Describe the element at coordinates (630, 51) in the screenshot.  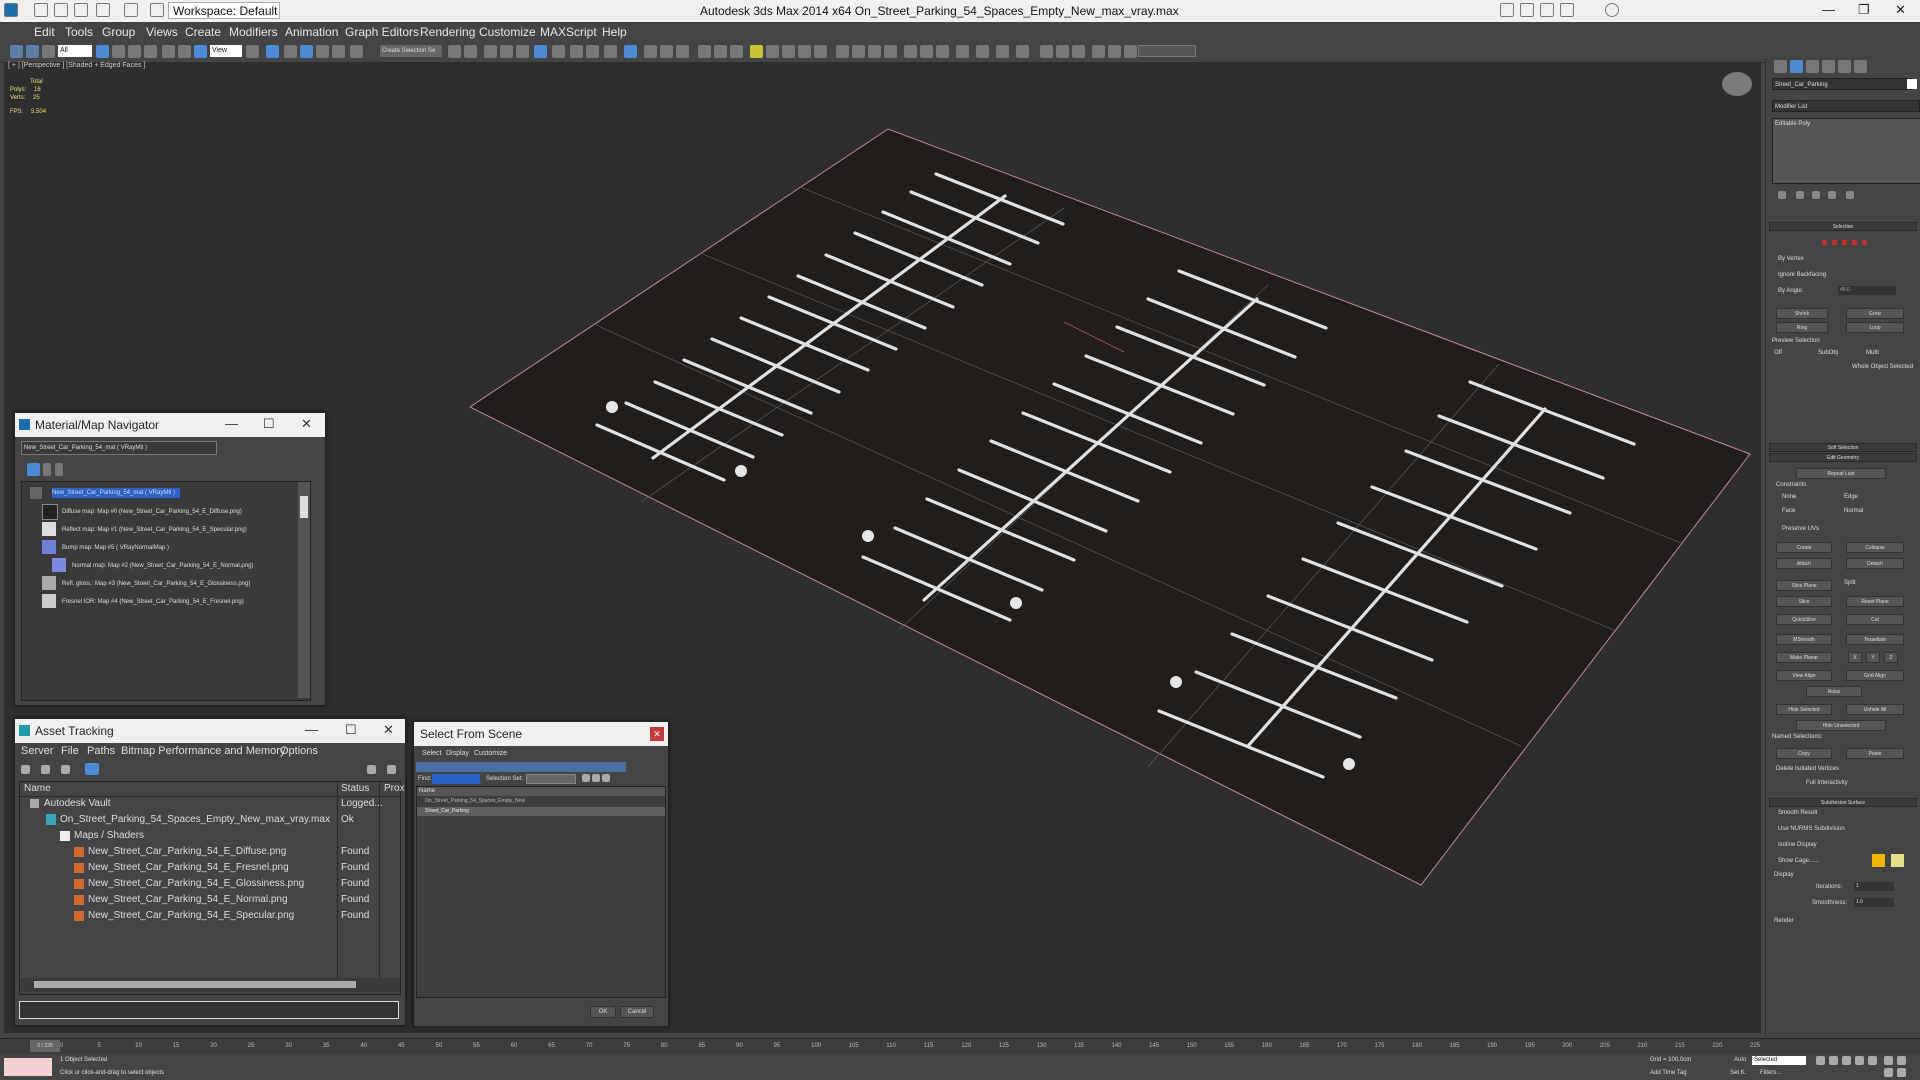
I see `render-production-icon` at that location.